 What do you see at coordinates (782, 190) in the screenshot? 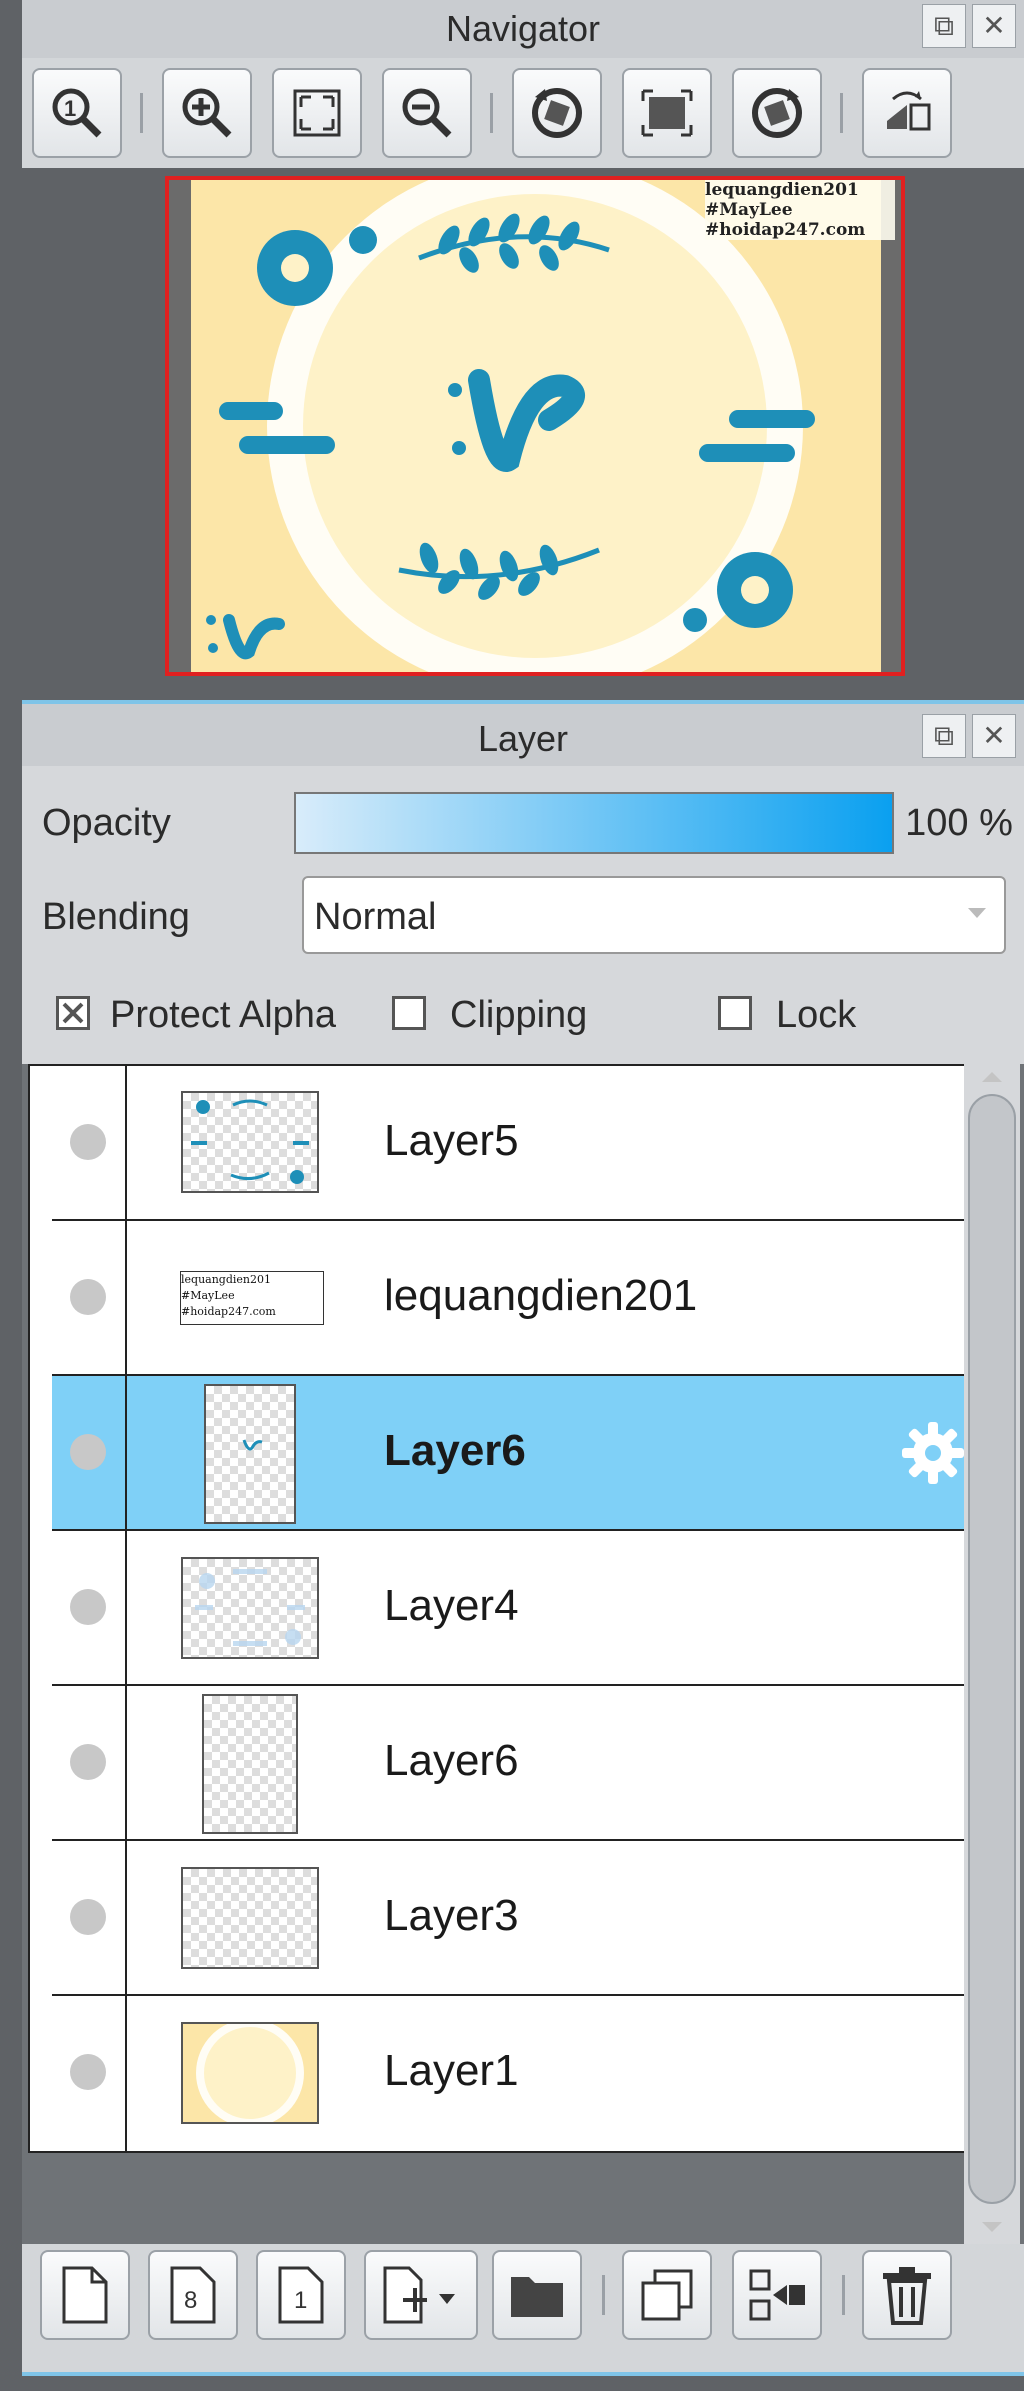
I see `preview-caption-line: lequangdien201` at bounding box center [782, 190].